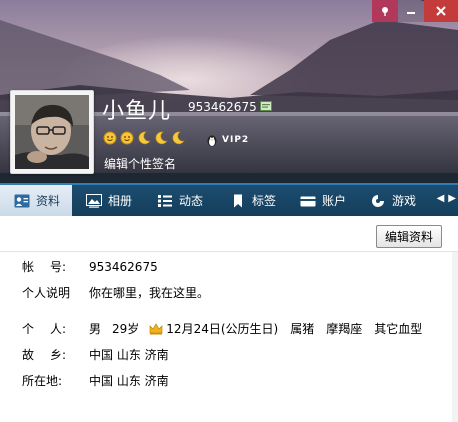 The width and height of the screenshot is (458, 422). I want to click on qq-card-icon, so click(266, 106).